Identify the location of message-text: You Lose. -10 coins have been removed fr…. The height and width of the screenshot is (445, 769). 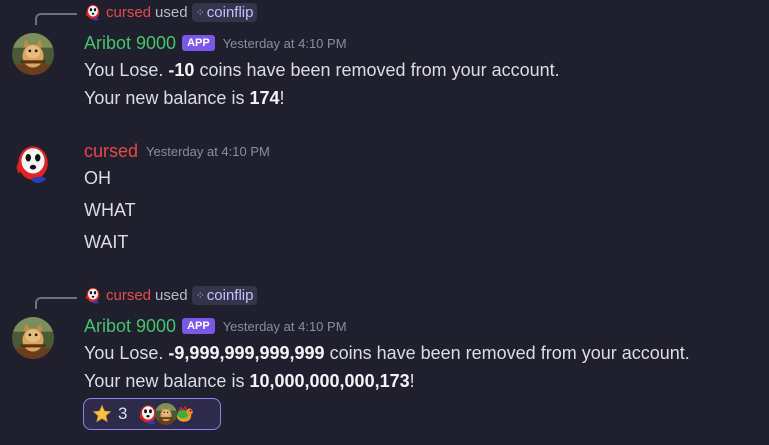
(322, 70).